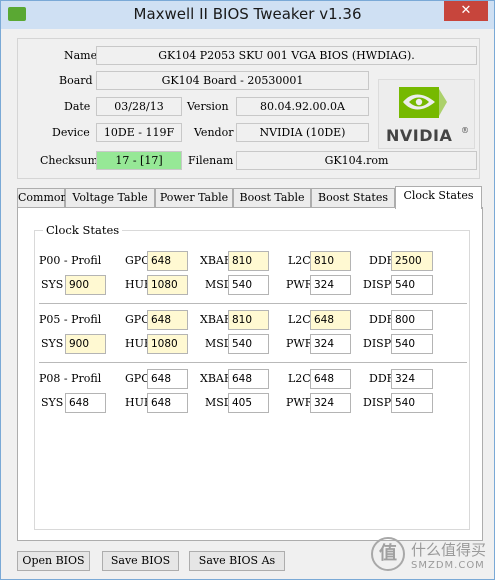 The height and width of the screenshot is (580, 495). I want to click on ddr-input: 324, so click(412, 379).